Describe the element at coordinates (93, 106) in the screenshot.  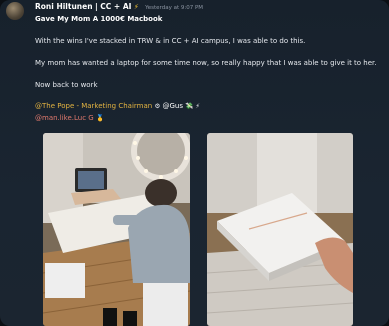
I see `mention-the-pope: @The Pope - Marketing Chairman` at that location.